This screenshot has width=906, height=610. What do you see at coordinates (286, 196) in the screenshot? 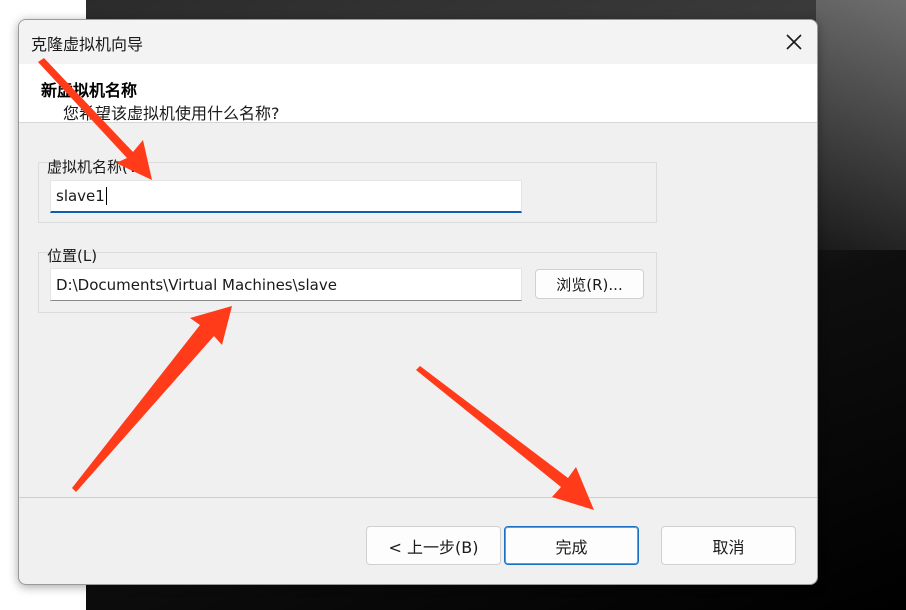
I see `vm-name-input: slave1` at bounding box center [286, 196].